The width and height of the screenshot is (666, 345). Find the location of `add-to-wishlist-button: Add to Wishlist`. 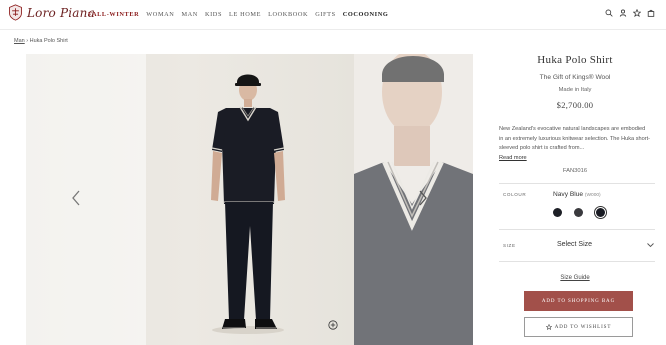

add-to-wishlist-button: Add to Wishlist is located at coordinates (578, 327).